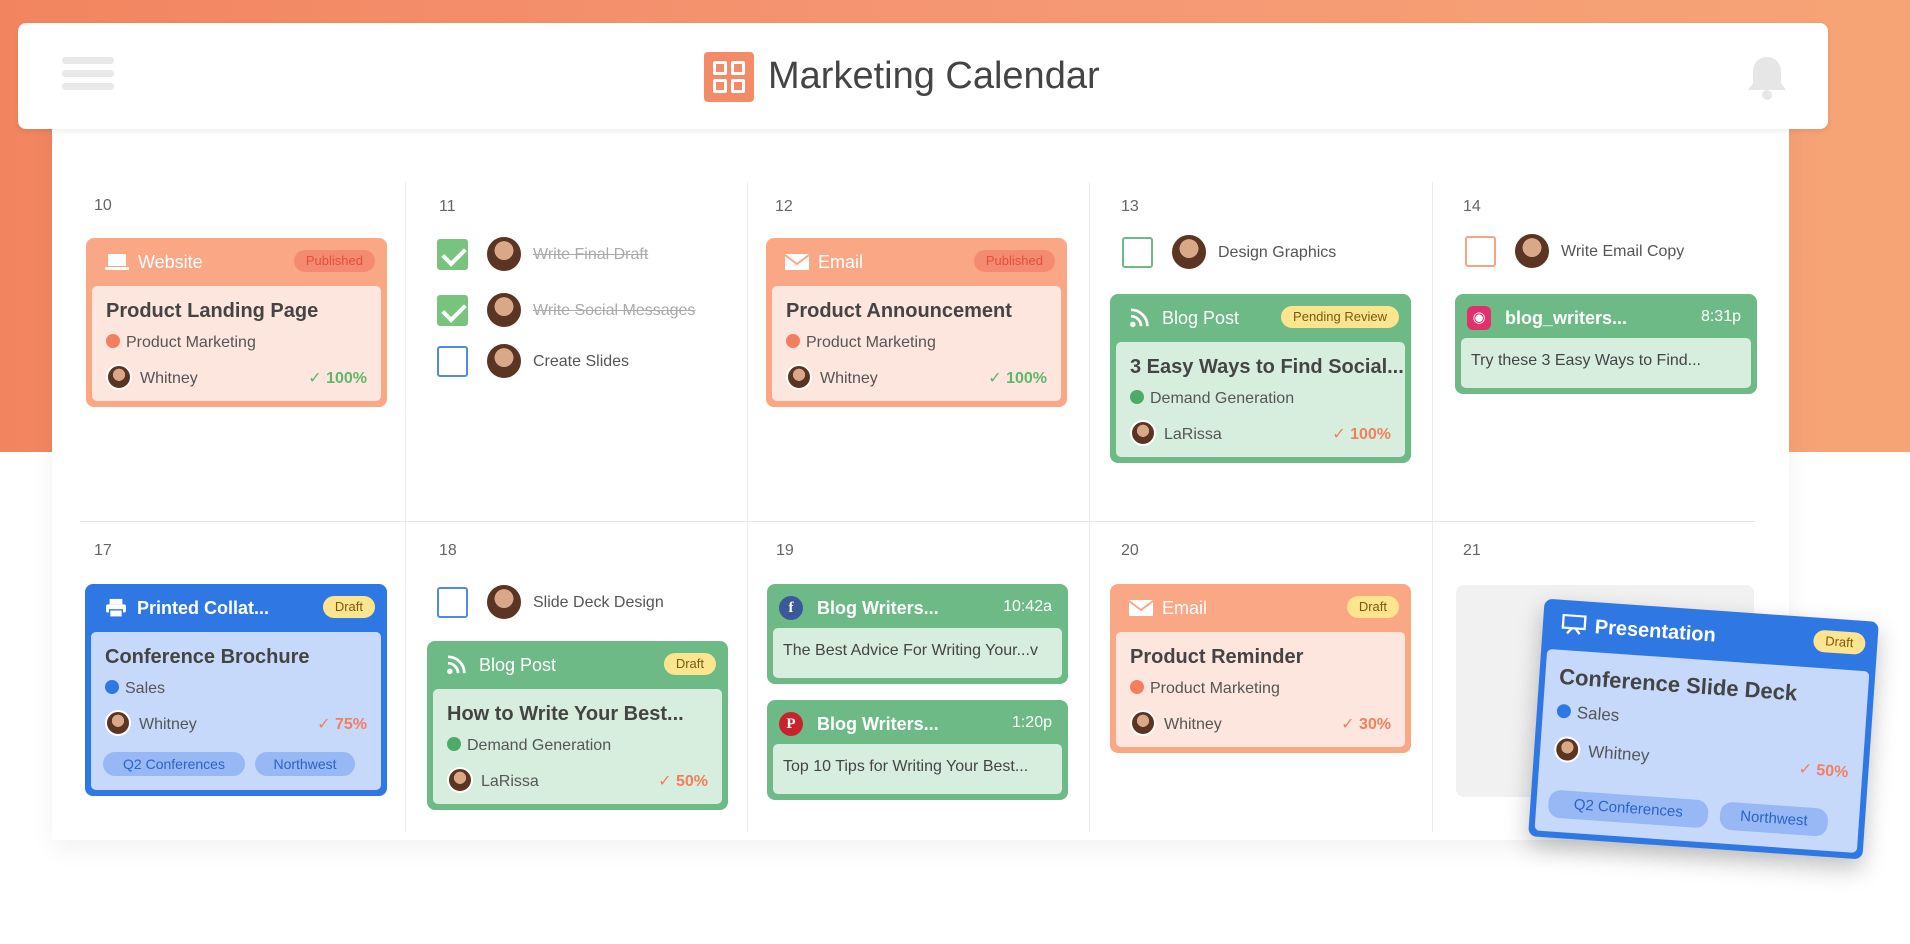  What do you see at coordinates (791, 608) in the screenshot?
I see `facebook-icon: f` at bounding box center [791, 608].